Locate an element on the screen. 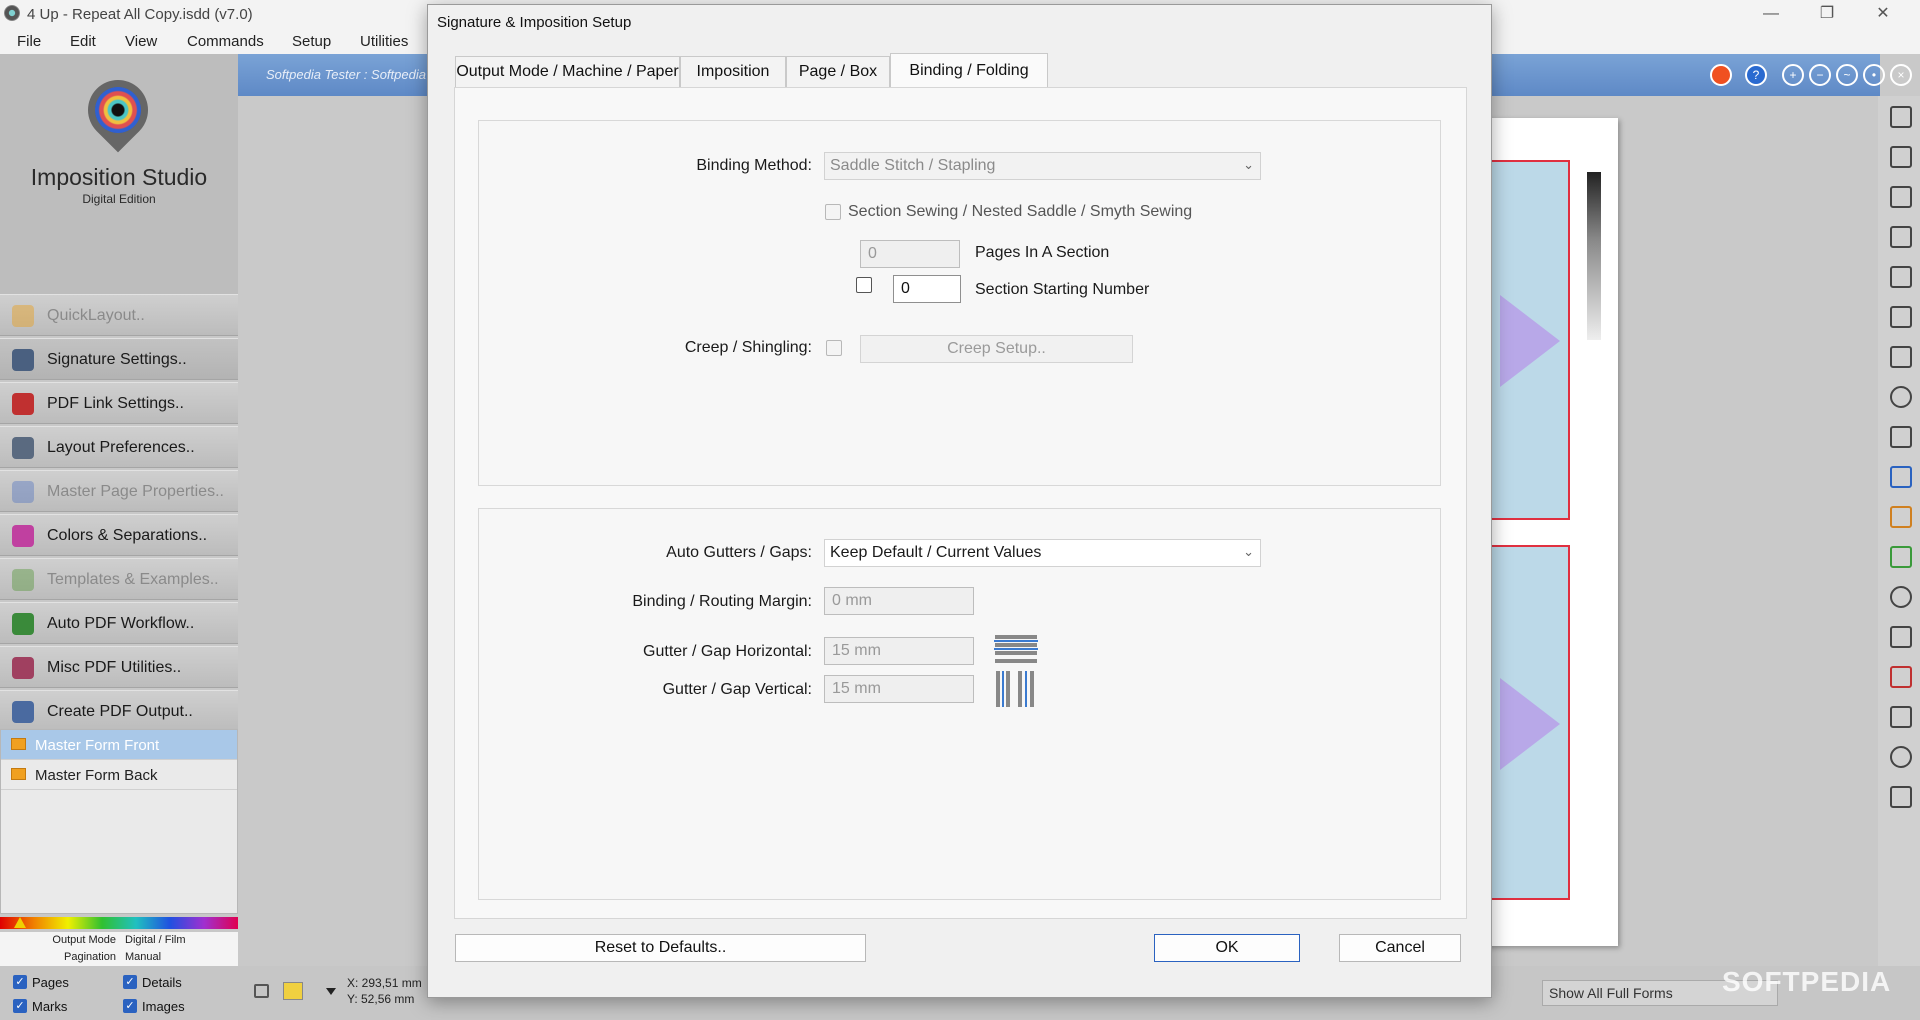 The image size is (1920, 1020). warning-icon is located at coordinates (20, 922).